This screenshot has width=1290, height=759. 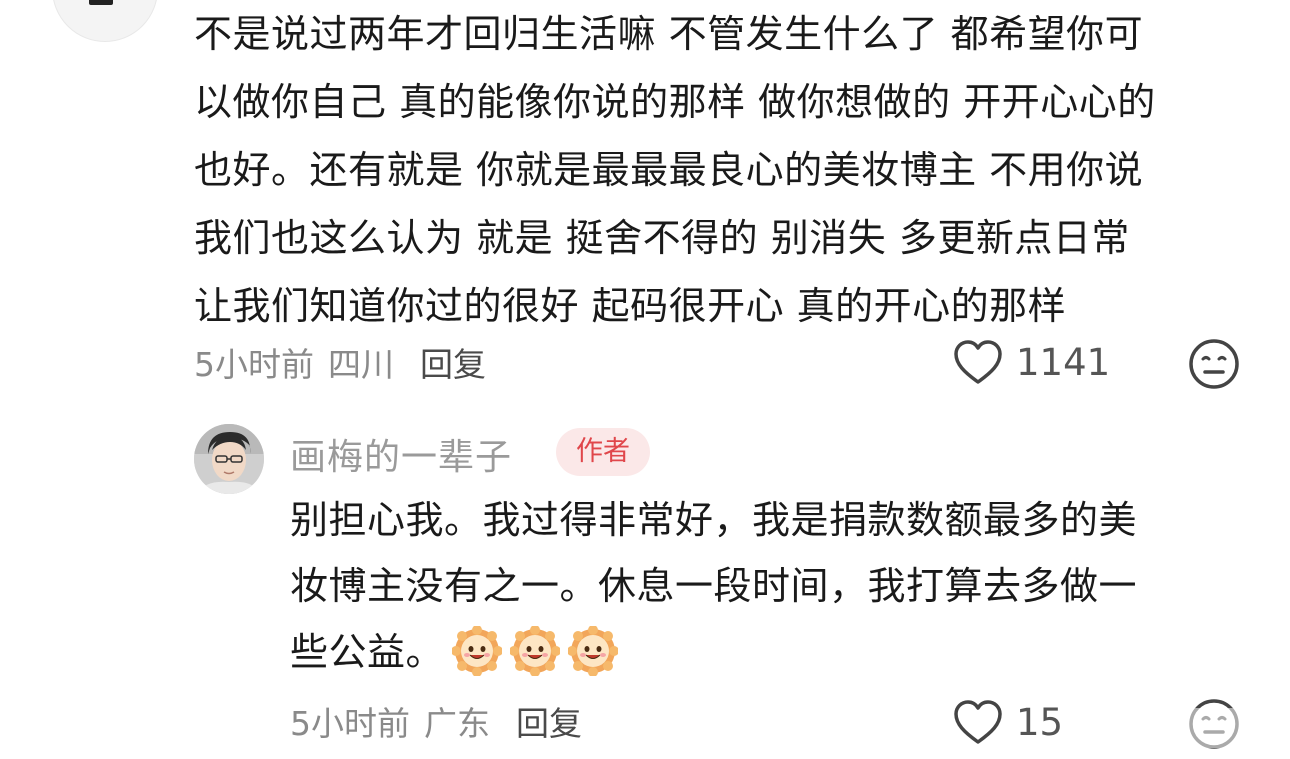 I want to click on comment-line: 我们也这么认为 就是 挺舍不得的 别消失 多更新点日常, so click(x=662, y=238).